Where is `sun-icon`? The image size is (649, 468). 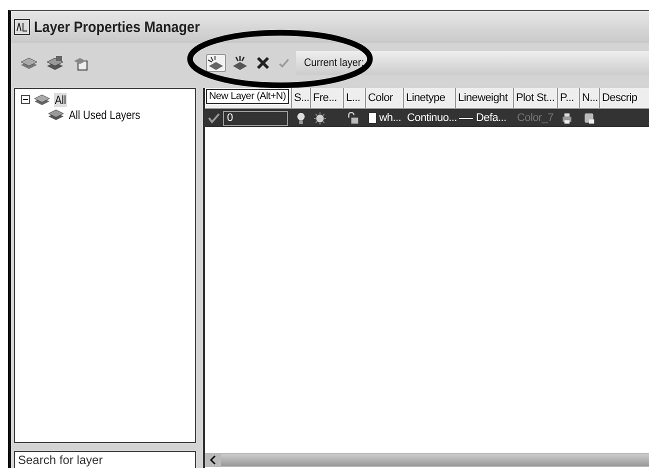 sun-icon is located at coordinates (320, 118).